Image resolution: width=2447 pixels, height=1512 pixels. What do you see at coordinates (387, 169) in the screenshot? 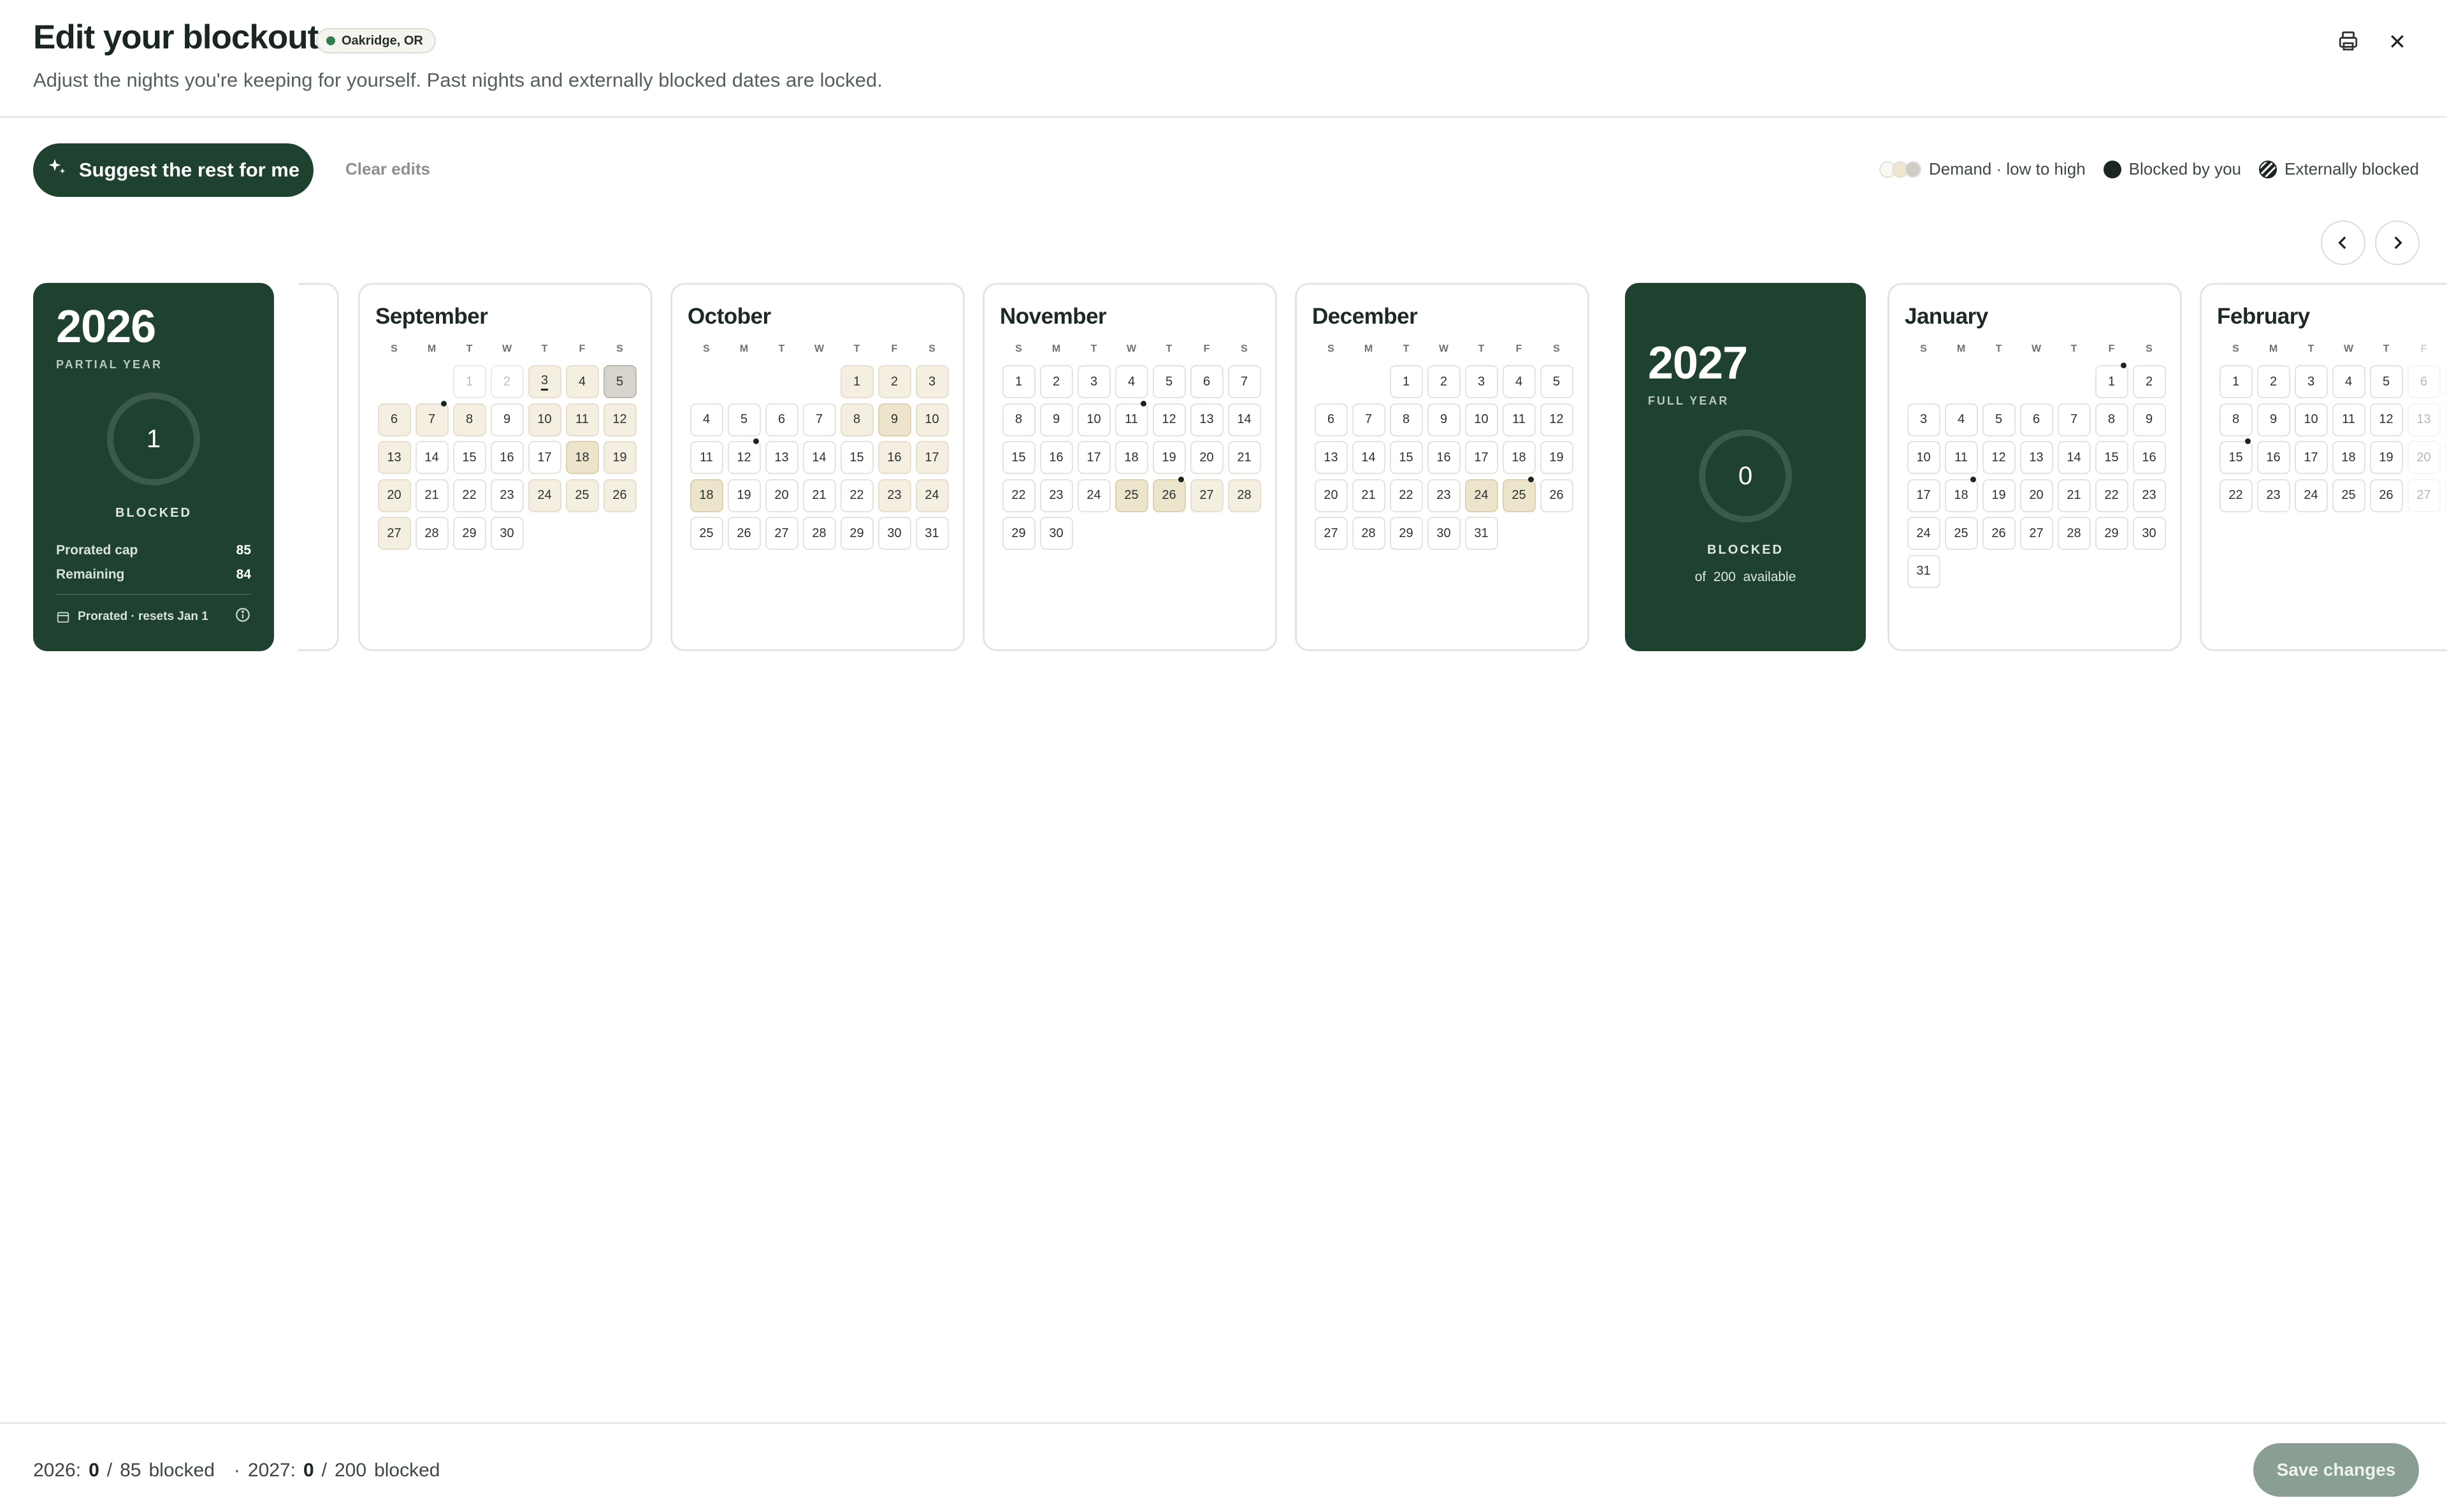
I see `clear-edits-button: Clear edits` at bounding box center [387, 169].